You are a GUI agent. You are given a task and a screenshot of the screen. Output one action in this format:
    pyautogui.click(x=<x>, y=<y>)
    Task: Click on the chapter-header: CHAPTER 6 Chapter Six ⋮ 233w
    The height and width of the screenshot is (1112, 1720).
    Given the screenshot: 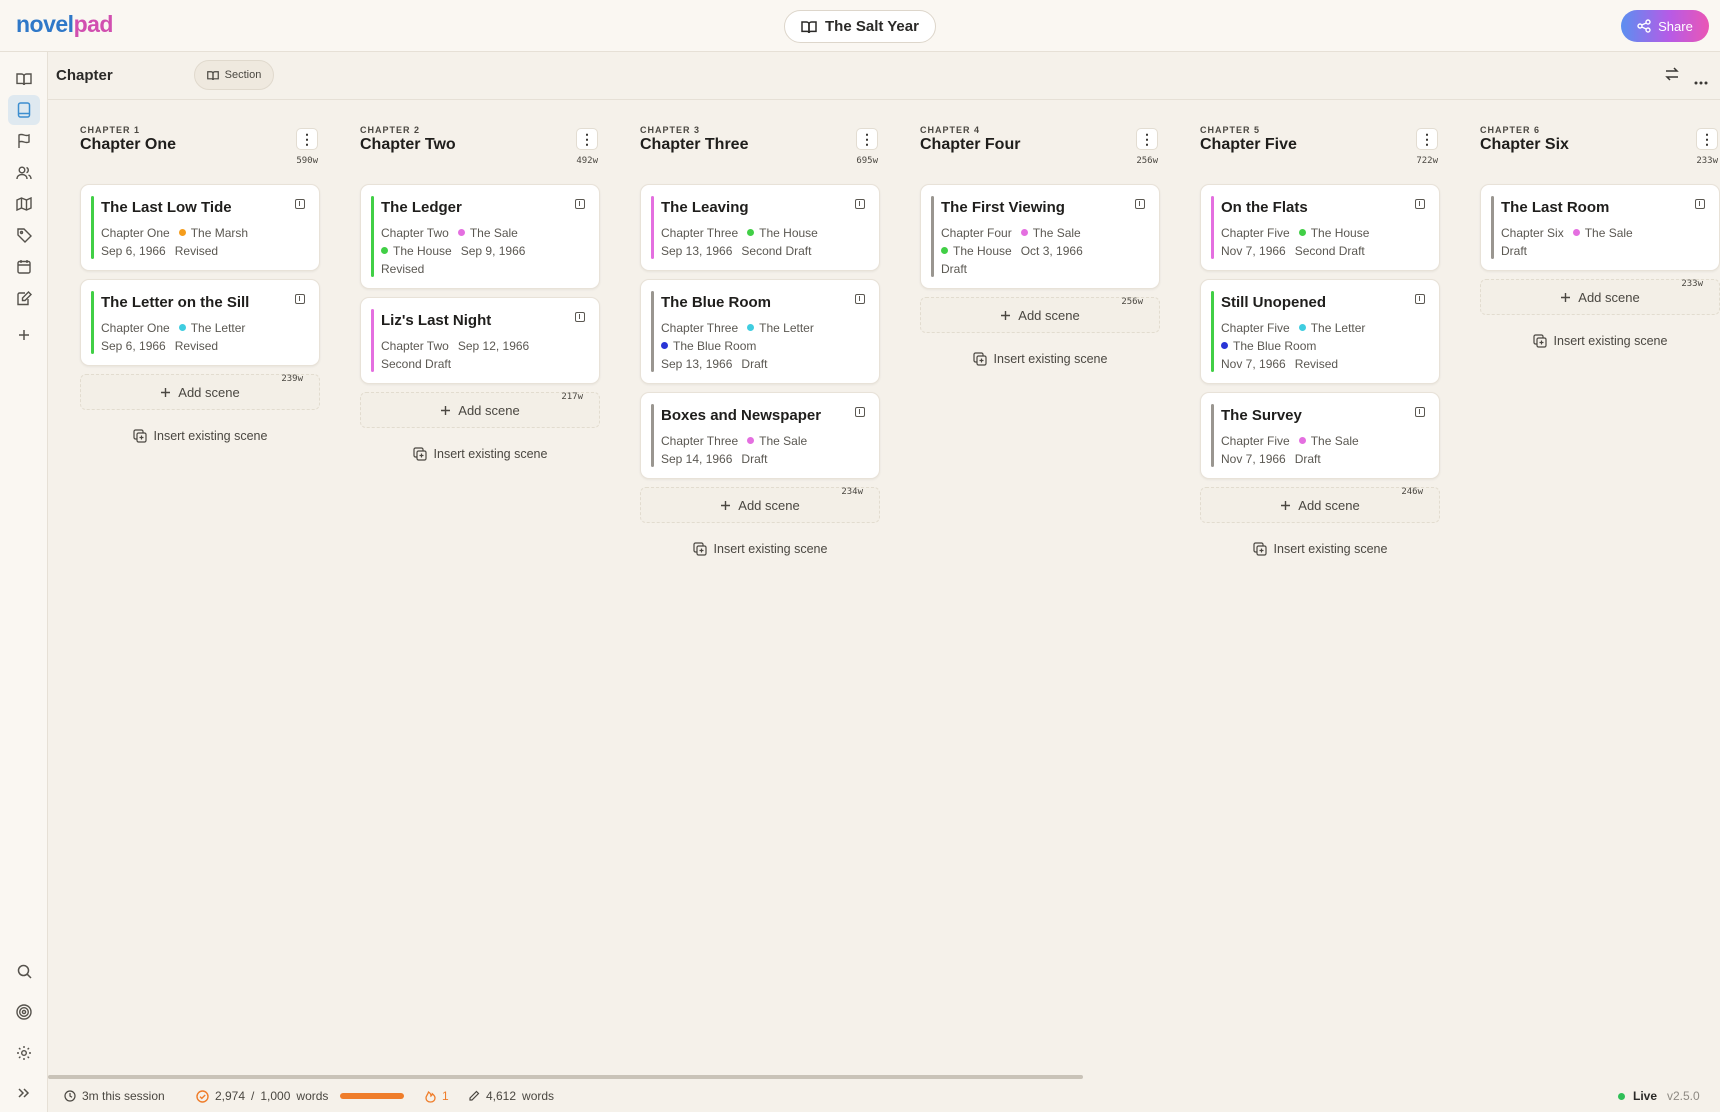 What is the action you would take?
    pyautogui.click(x=1583, y=142)
    